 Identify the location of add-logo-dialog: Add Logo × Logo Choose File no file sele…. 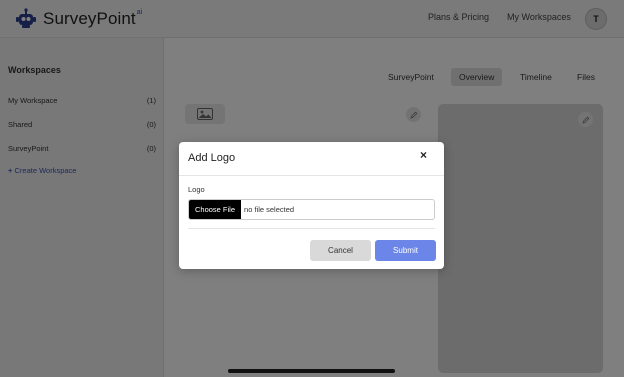
(311, 205).